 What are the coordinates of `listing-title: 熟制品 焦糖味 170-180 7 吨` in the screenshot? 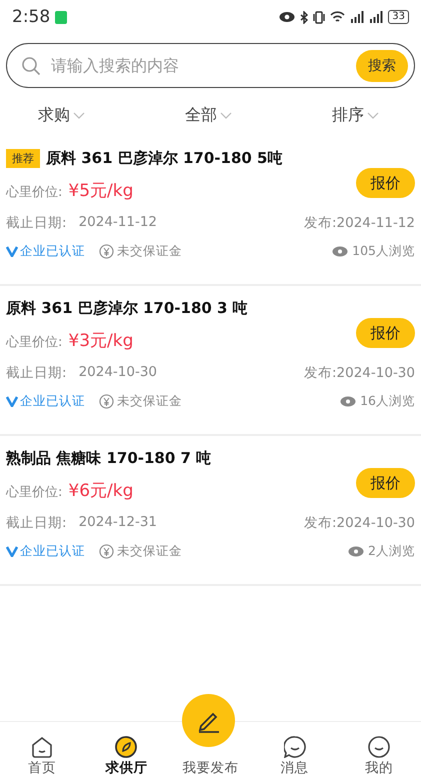 It's located at (109, 458).